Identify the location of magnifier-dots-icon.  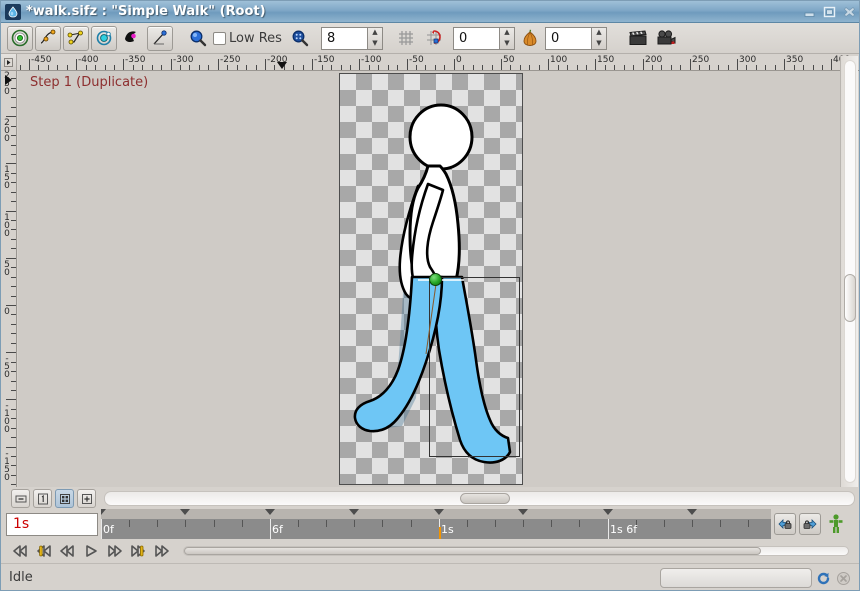
(300, 38).